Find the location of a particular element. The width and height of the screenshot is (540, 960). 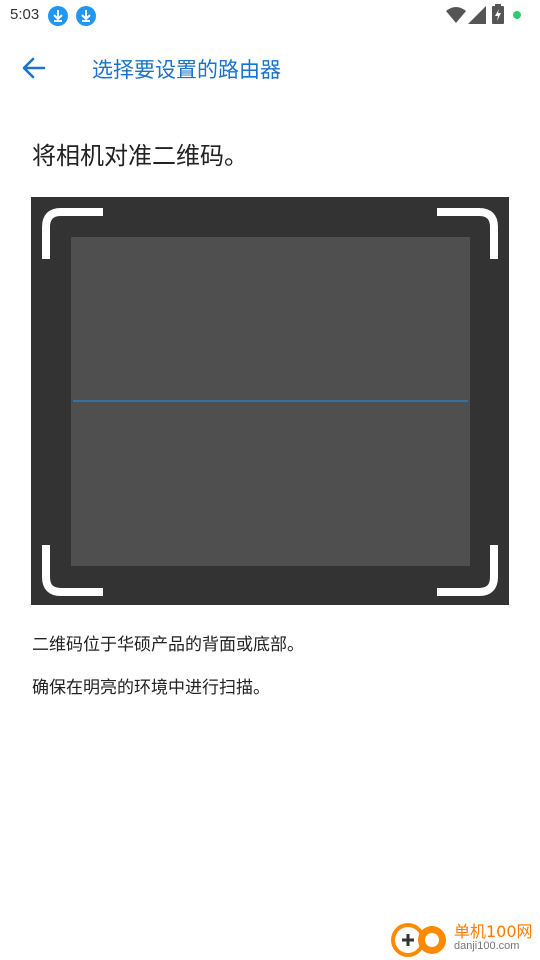

status-time: 5:03 is located at coordinates (25, 14).